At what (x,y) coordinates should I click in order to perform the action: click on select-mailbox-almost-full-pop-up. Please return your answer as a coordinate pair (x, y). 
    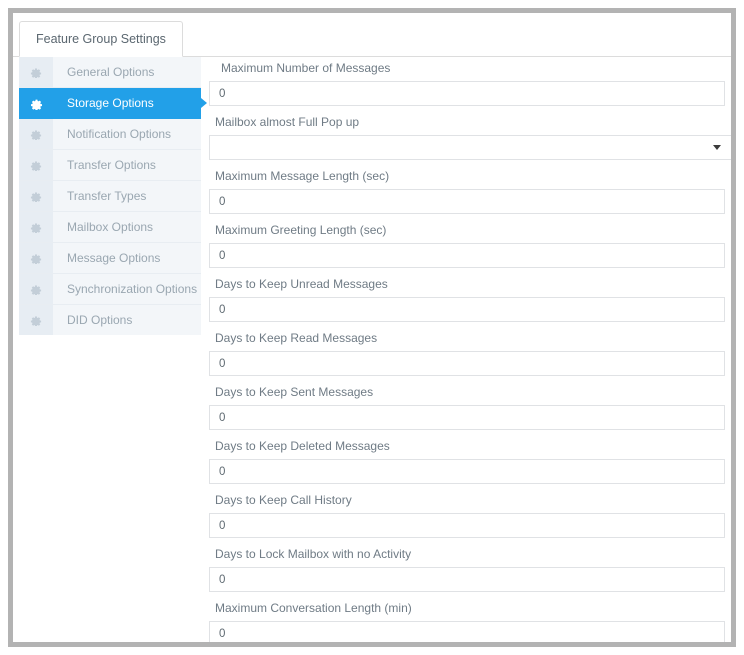
    Looking at the image, I should click on (470, 147).